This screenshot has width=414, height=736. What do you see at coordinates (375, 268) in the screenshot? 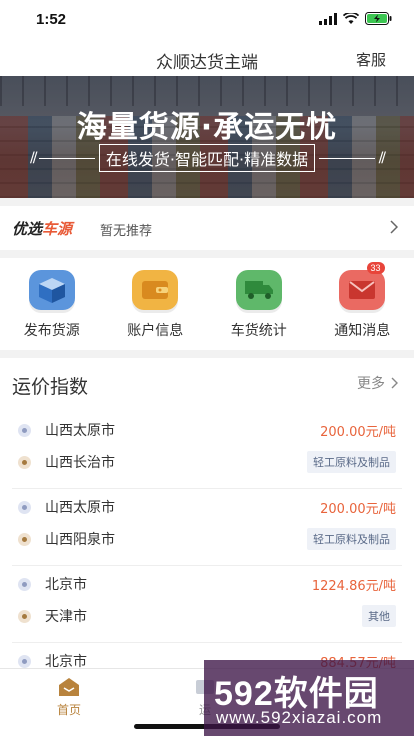
I see `notification-badge: 33` at bounding box center [375, 268].